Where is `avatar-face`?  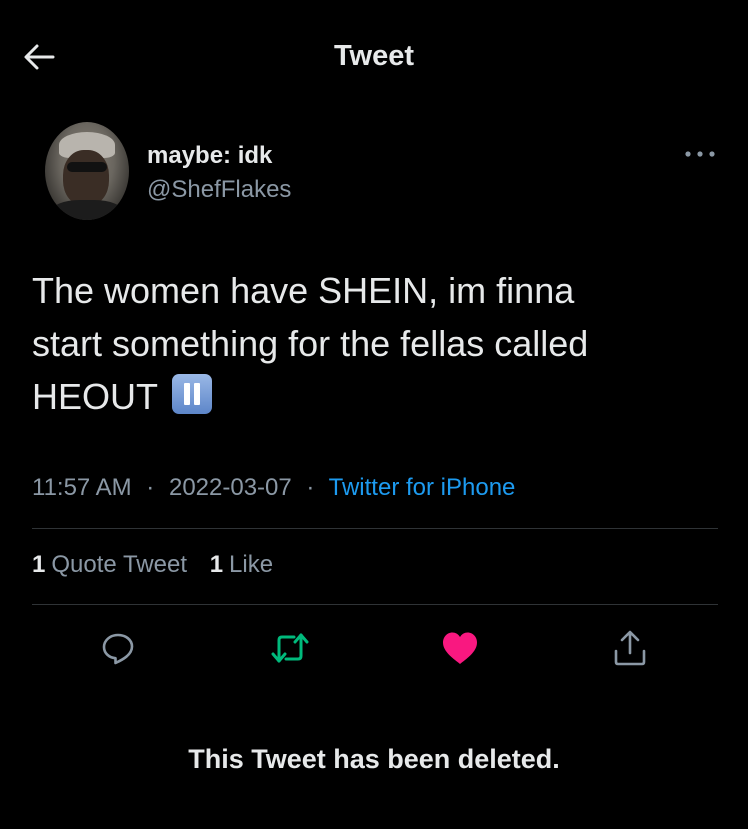 avatar-face is located at coordinates (86, 178).